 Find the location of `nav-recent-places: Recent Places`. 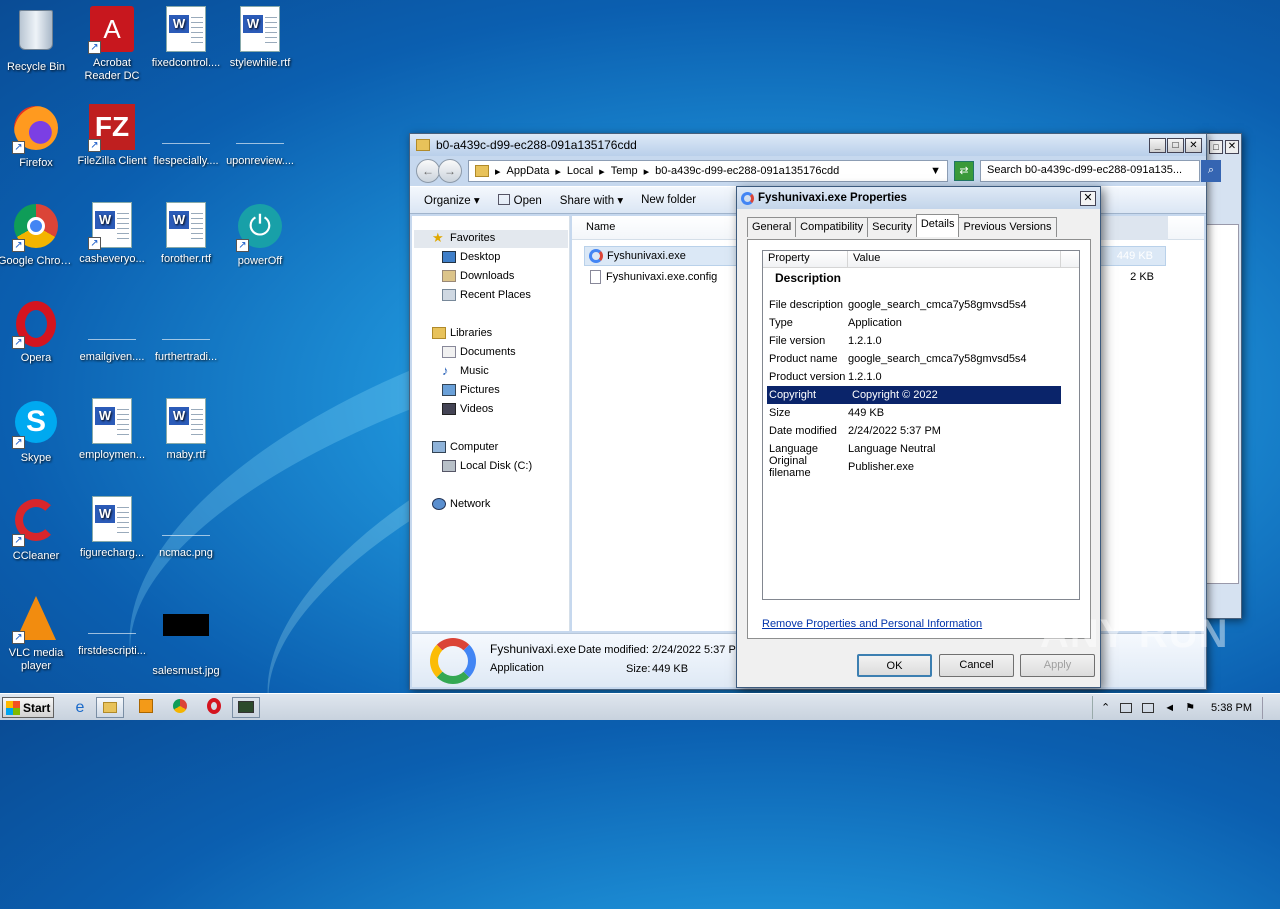

nav-recent-places: Recent Places is located at coordinates (486, 295).